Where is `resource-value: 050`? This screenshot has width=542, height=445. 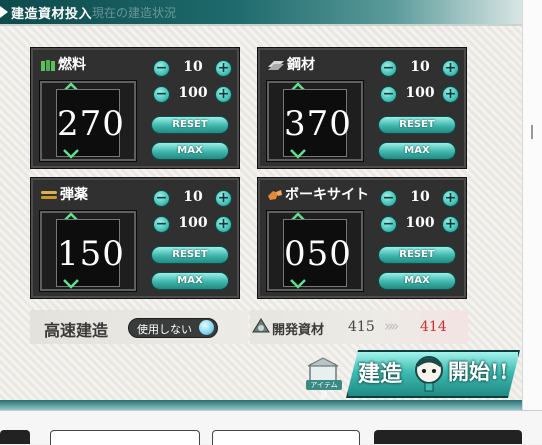
resource-value: 050 is located at coordinates (318, 254).